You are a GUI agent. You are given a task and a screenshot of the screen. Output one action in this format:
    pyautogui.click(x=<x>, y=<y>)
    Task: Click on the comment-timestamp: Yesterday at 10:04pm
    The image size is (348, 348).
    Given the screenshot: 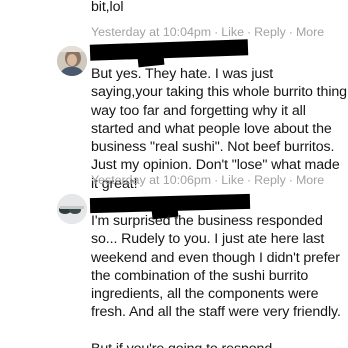 What is the action you would take?
    pyautogui.click(x=151, y=32)
    